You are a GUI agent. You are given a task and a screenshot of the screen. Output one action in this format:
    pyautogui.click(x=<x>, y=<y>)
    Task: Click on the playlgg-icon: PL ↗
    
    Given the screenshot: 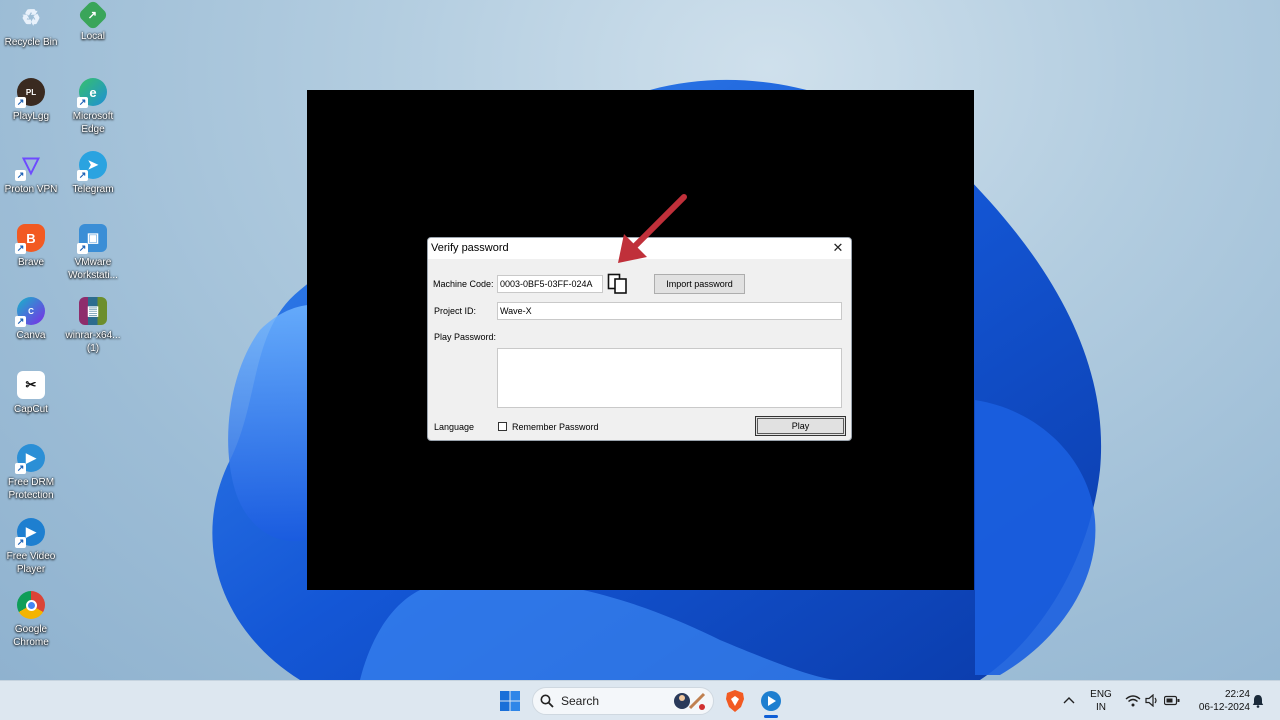 What is the action you would take?
    pyautogui.click(x=30, y=93)
    